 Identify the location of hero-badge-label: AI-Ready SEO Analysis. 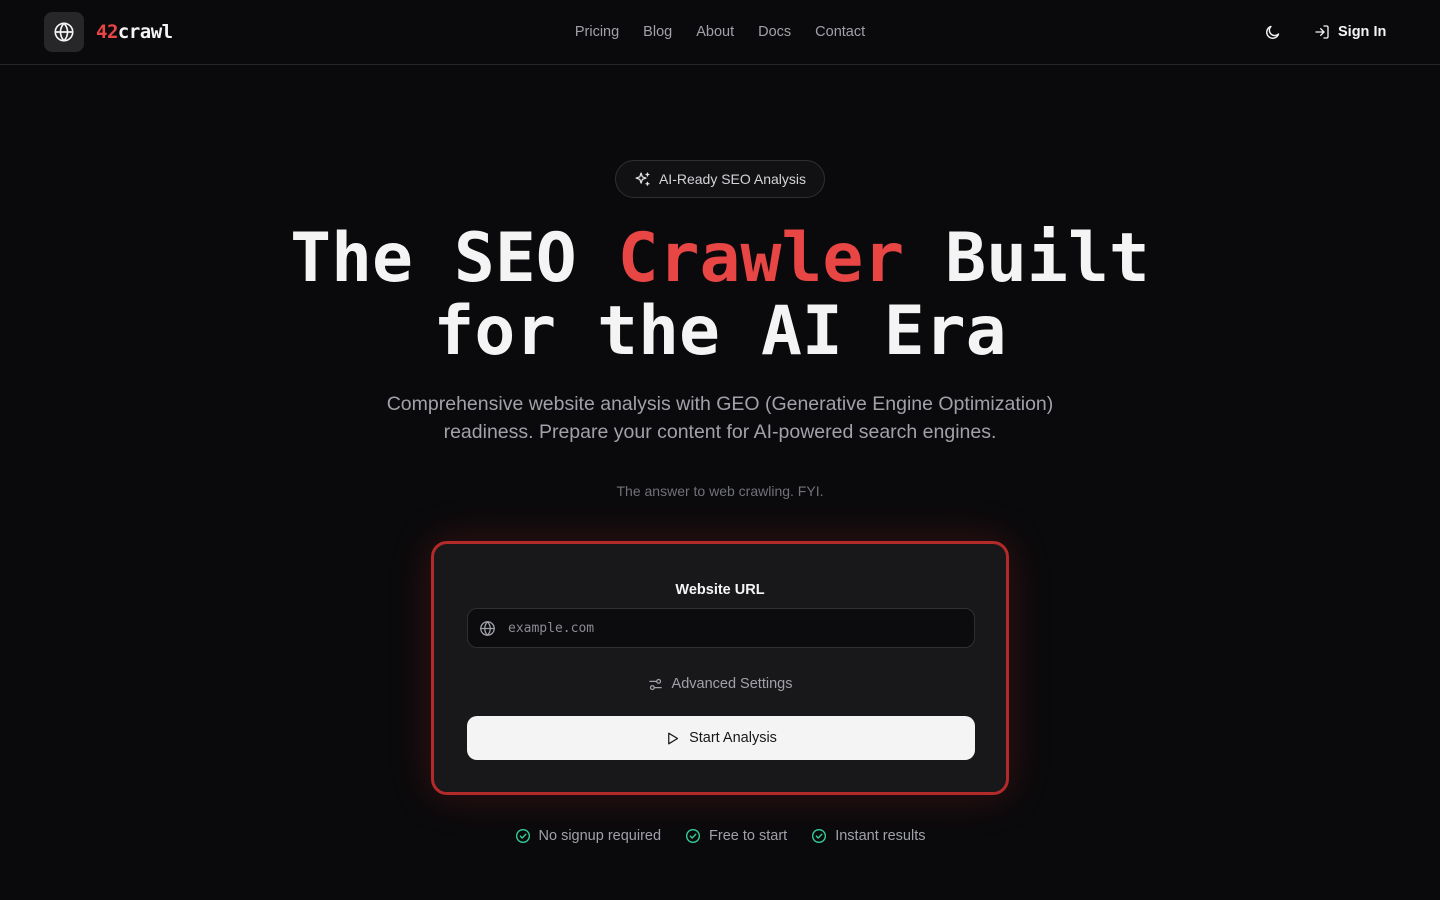
(732, 179).